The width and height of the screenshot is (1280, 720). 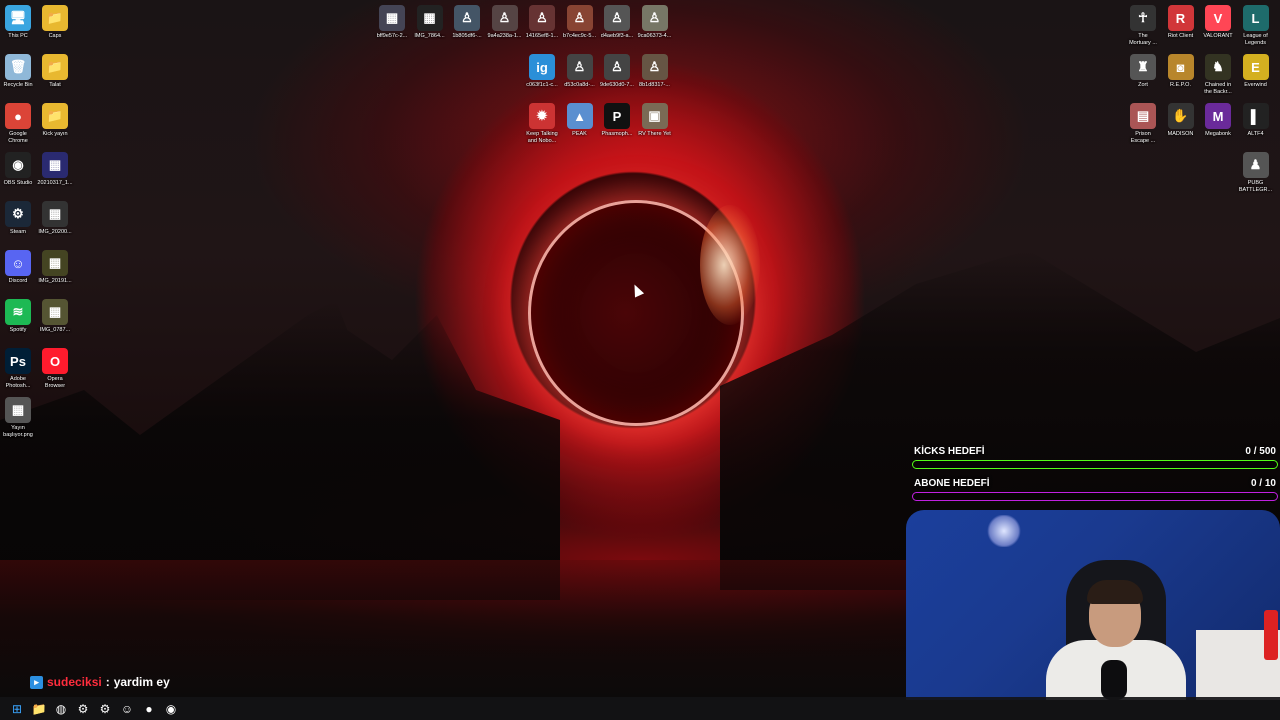 I want to click on steam-icon: ⚙, so click(x=105, y=709).